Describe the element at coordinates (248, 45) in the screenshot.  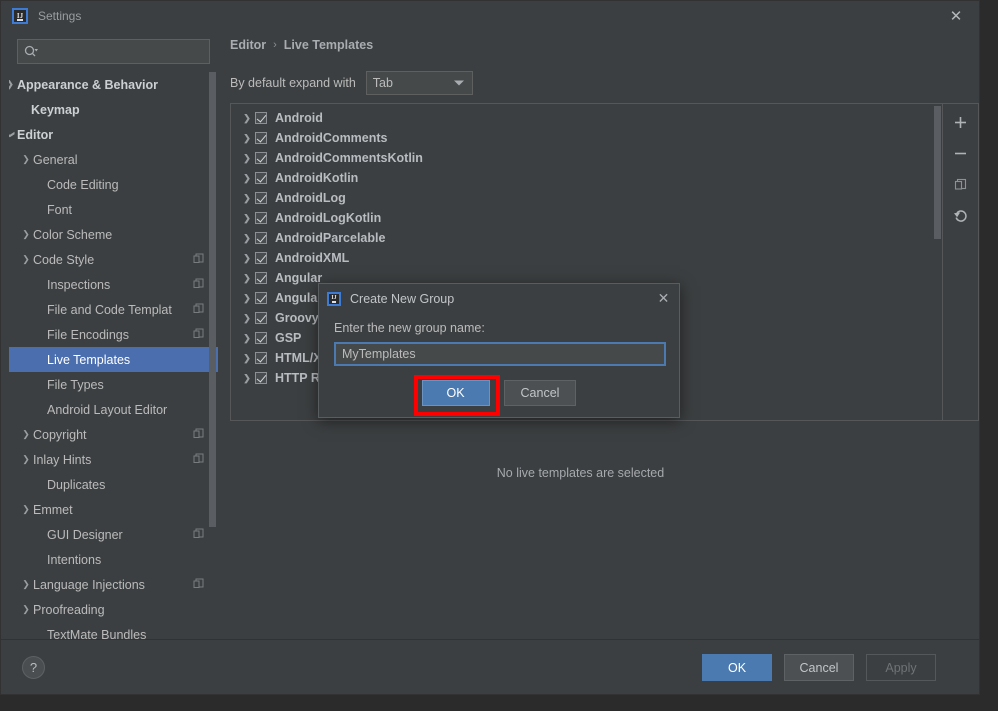
I see `breadcrumb-parent: Editor` at that location.